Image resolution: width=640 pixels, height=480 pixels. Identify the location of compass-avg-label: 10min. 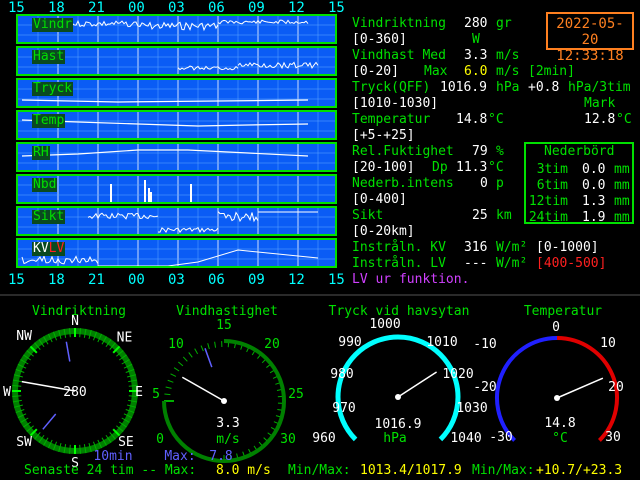
(112, 456).